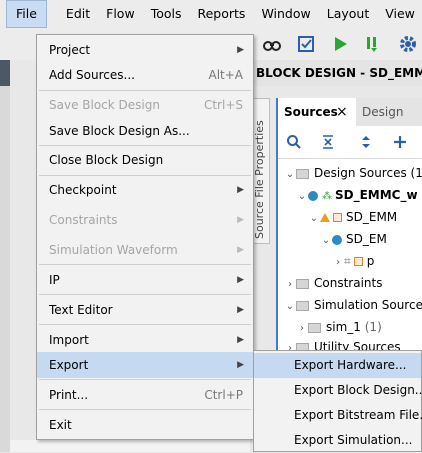  What do you see at coordinates (352, 217) in the screenshot?
I see `tree-row-sd-emmc-bd: ⌄ SD_EMM` at bounding box center [352, 217].